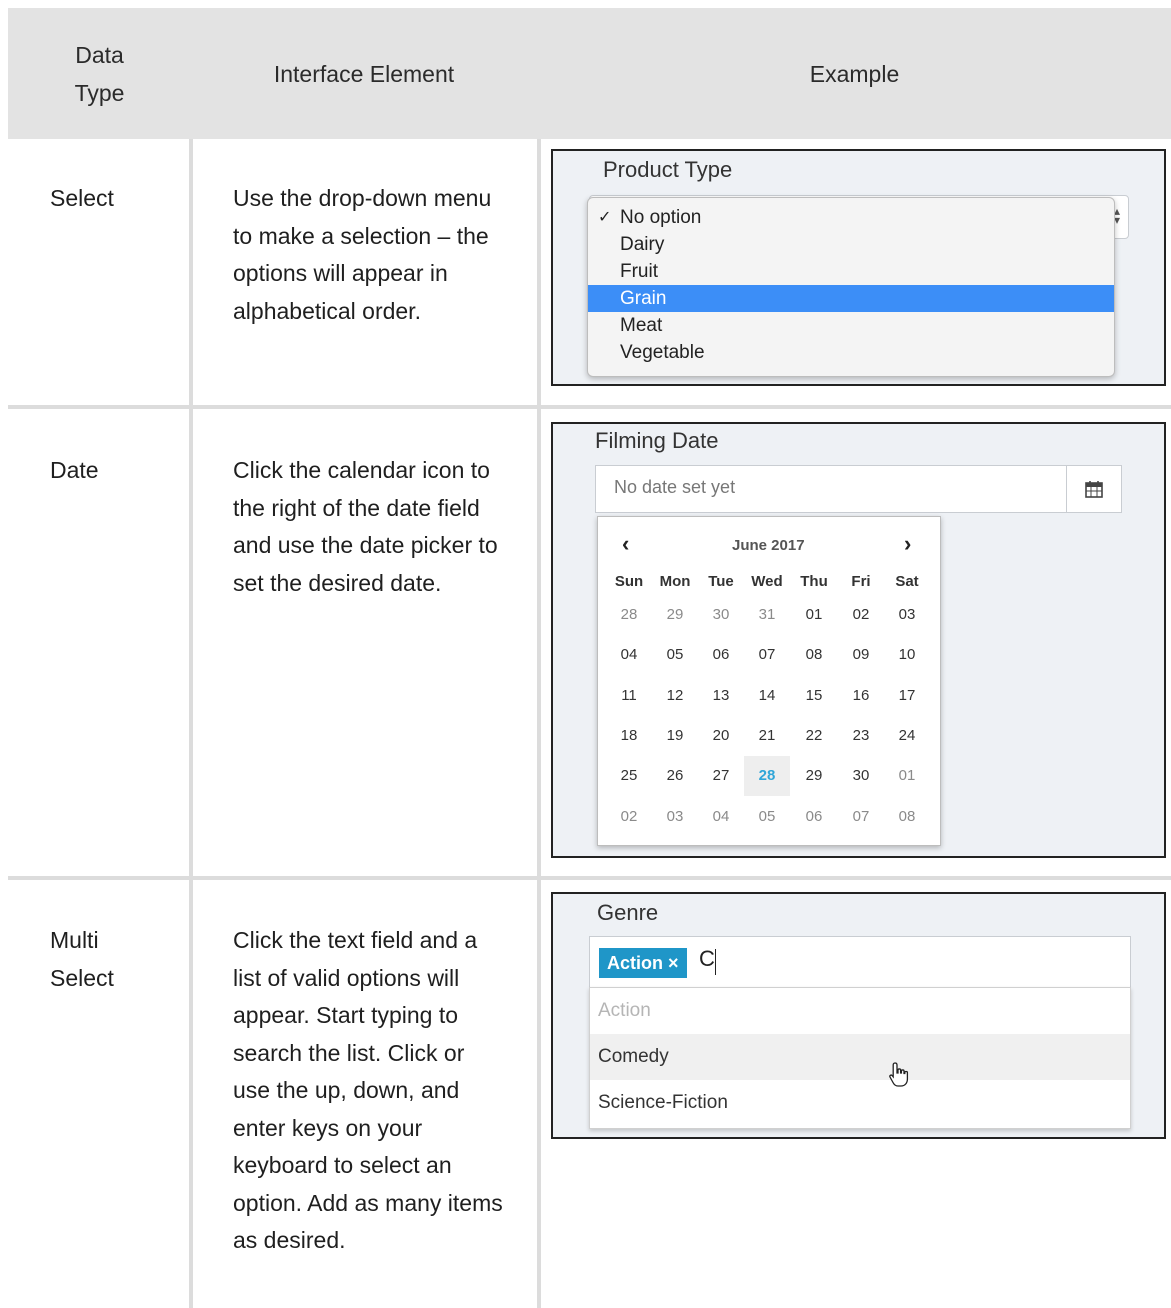  I want to click on header-data-type: Data Type, so click(99, 73).